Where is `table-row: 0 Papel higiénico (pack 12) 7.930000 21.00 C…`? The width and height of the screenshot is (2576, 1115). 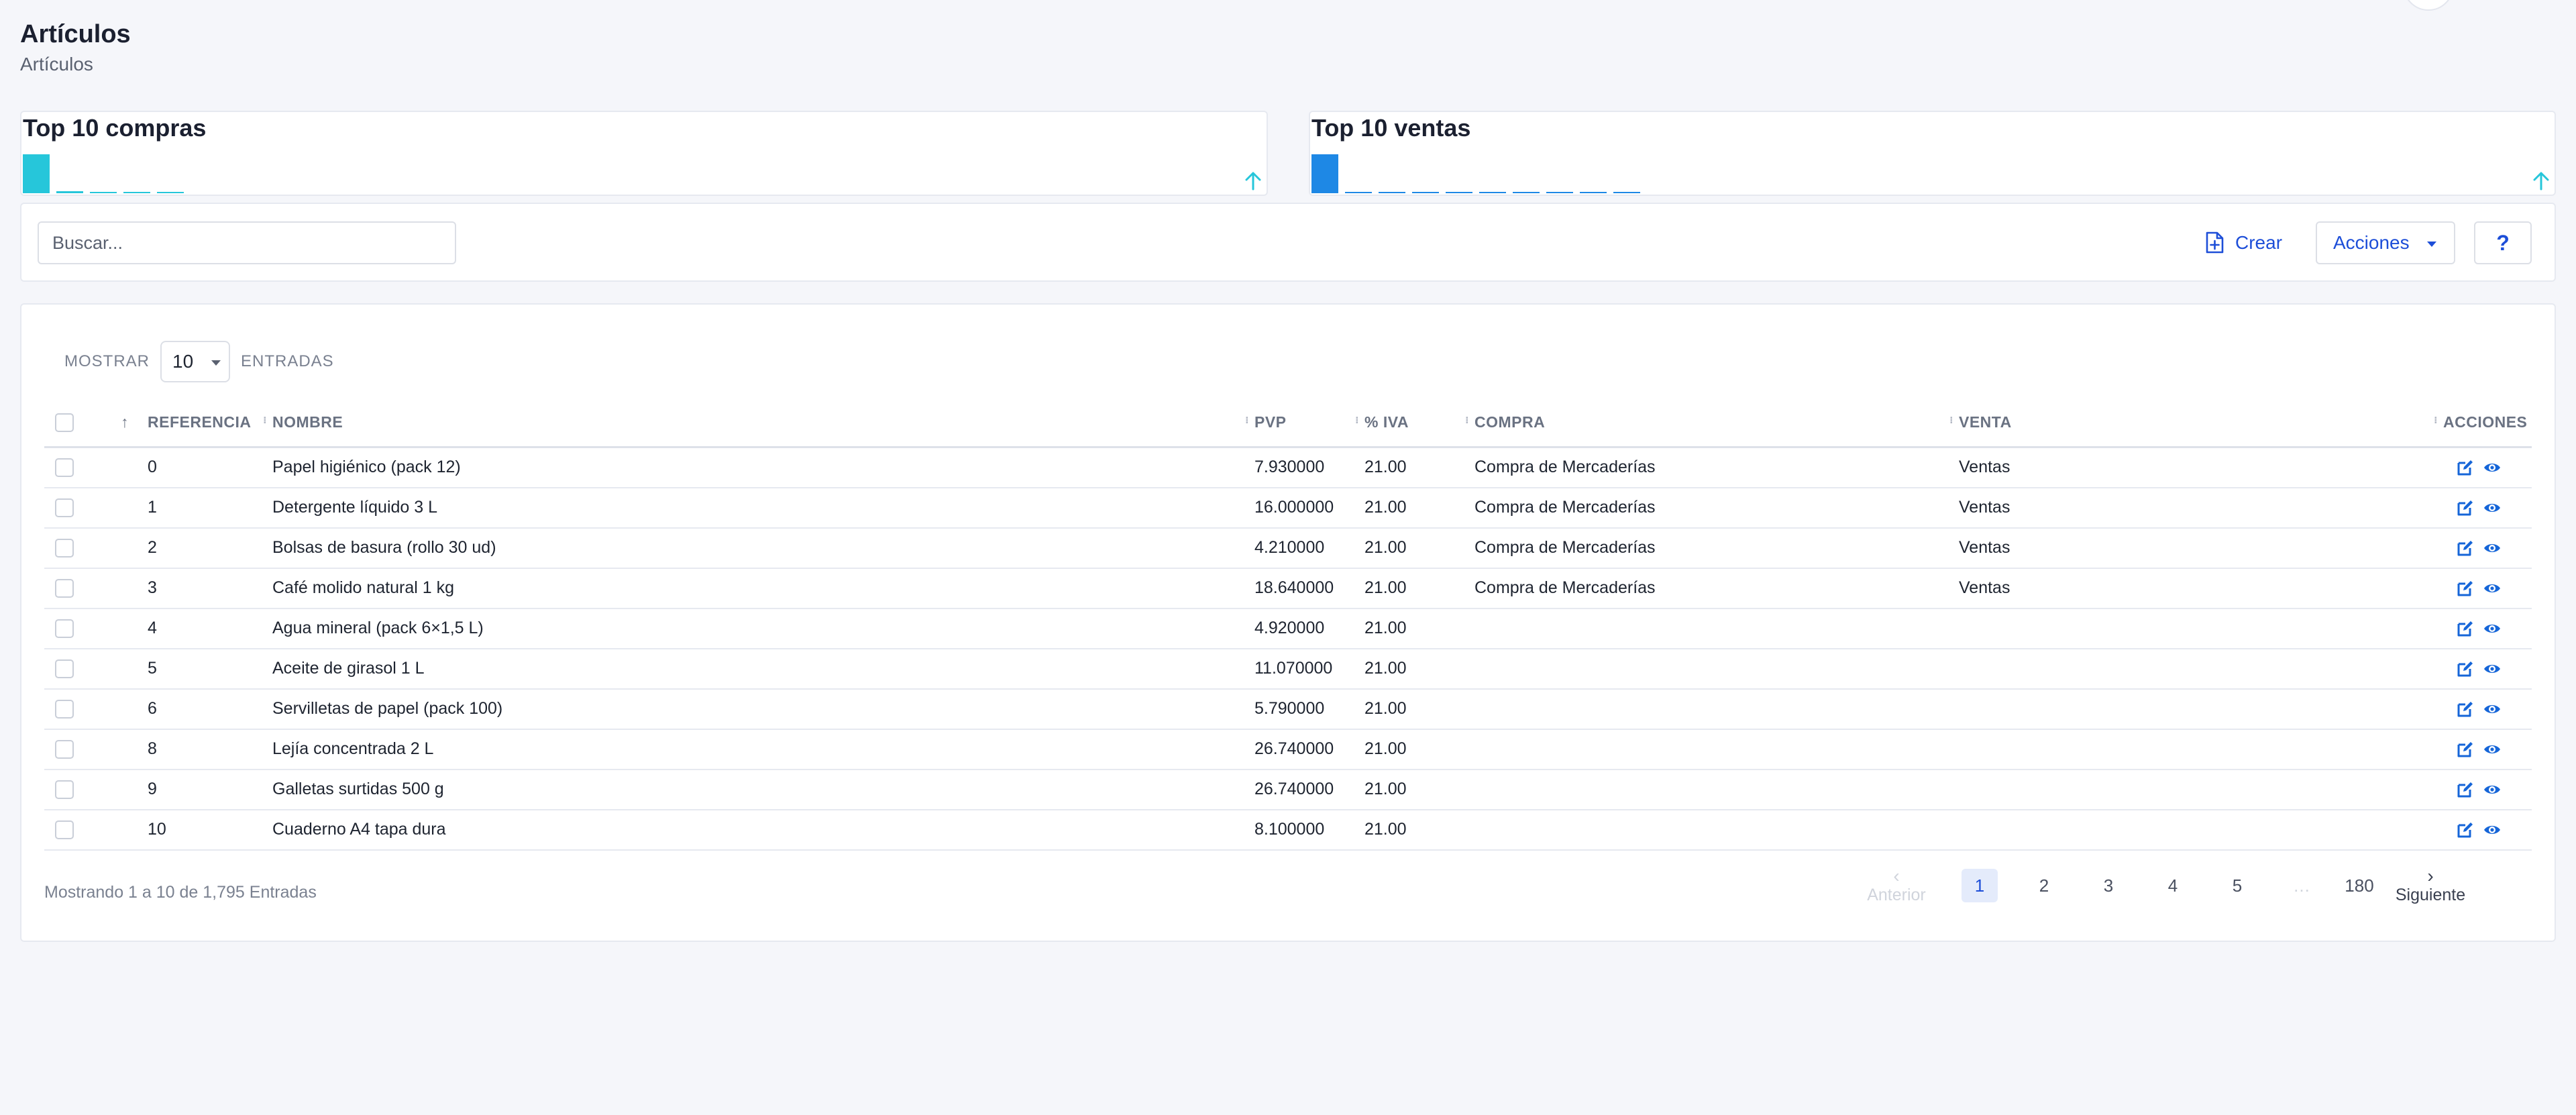
table-row: 0 Papel higiénico (pack 12) 7.930000 21.00 C… is located at coordinates (1288, 467).